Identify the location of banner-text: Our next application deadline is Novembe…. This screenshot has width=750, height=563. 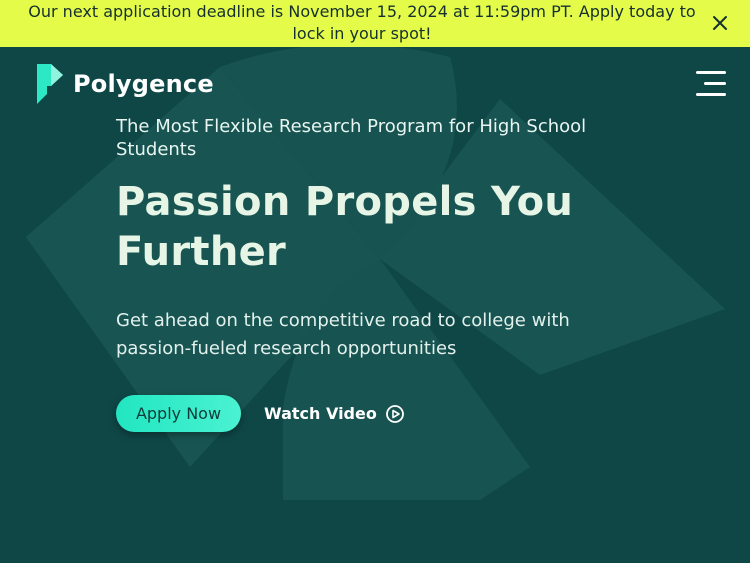
(362, 22).